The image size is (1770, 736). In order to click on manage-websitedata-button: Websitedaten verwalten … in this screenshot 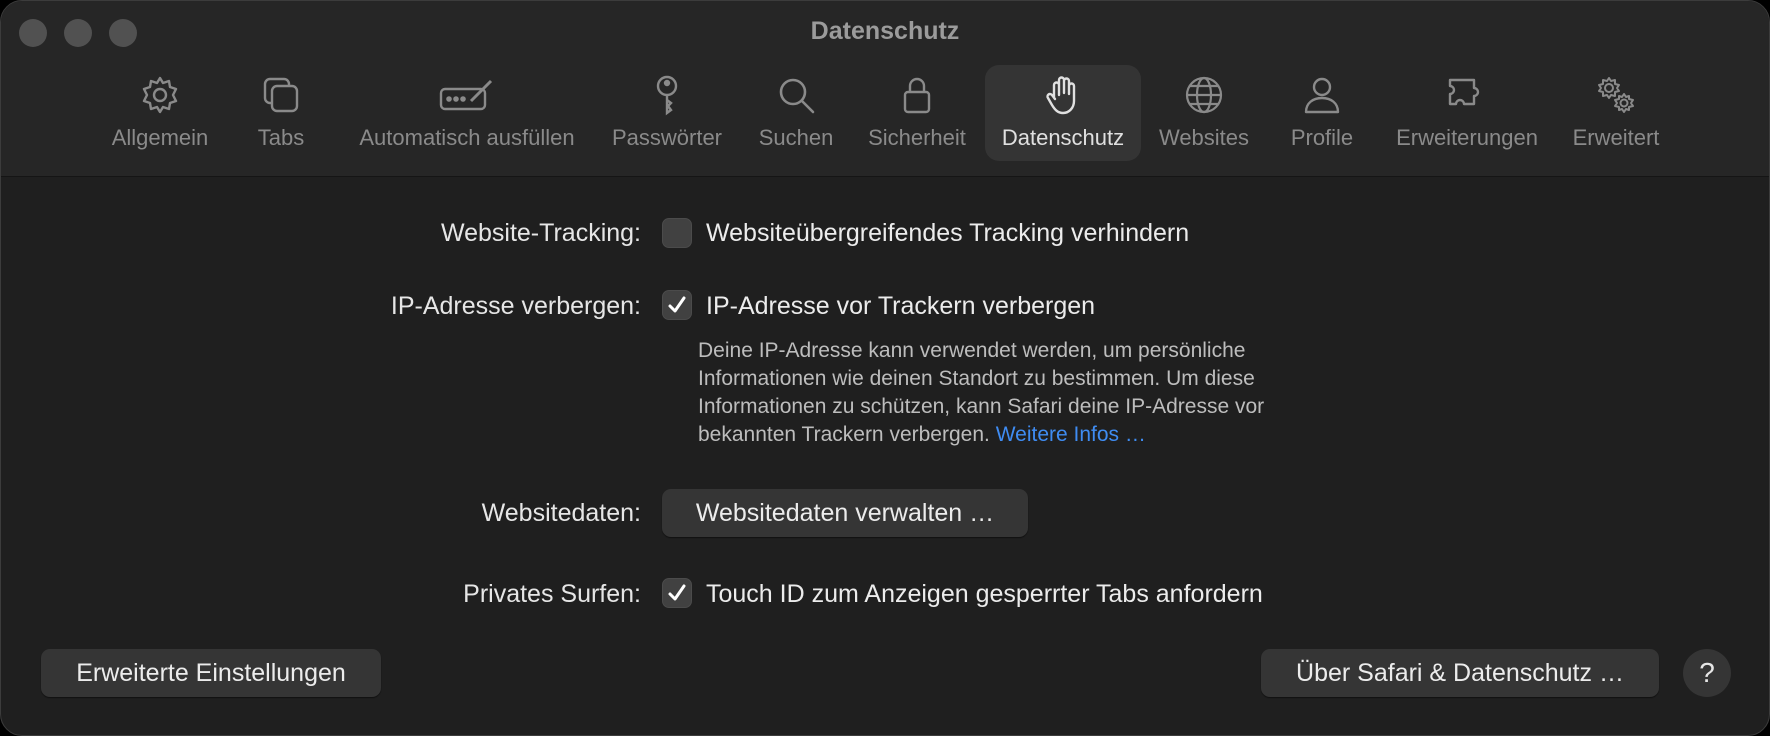, I will do `click(845, 513)`.